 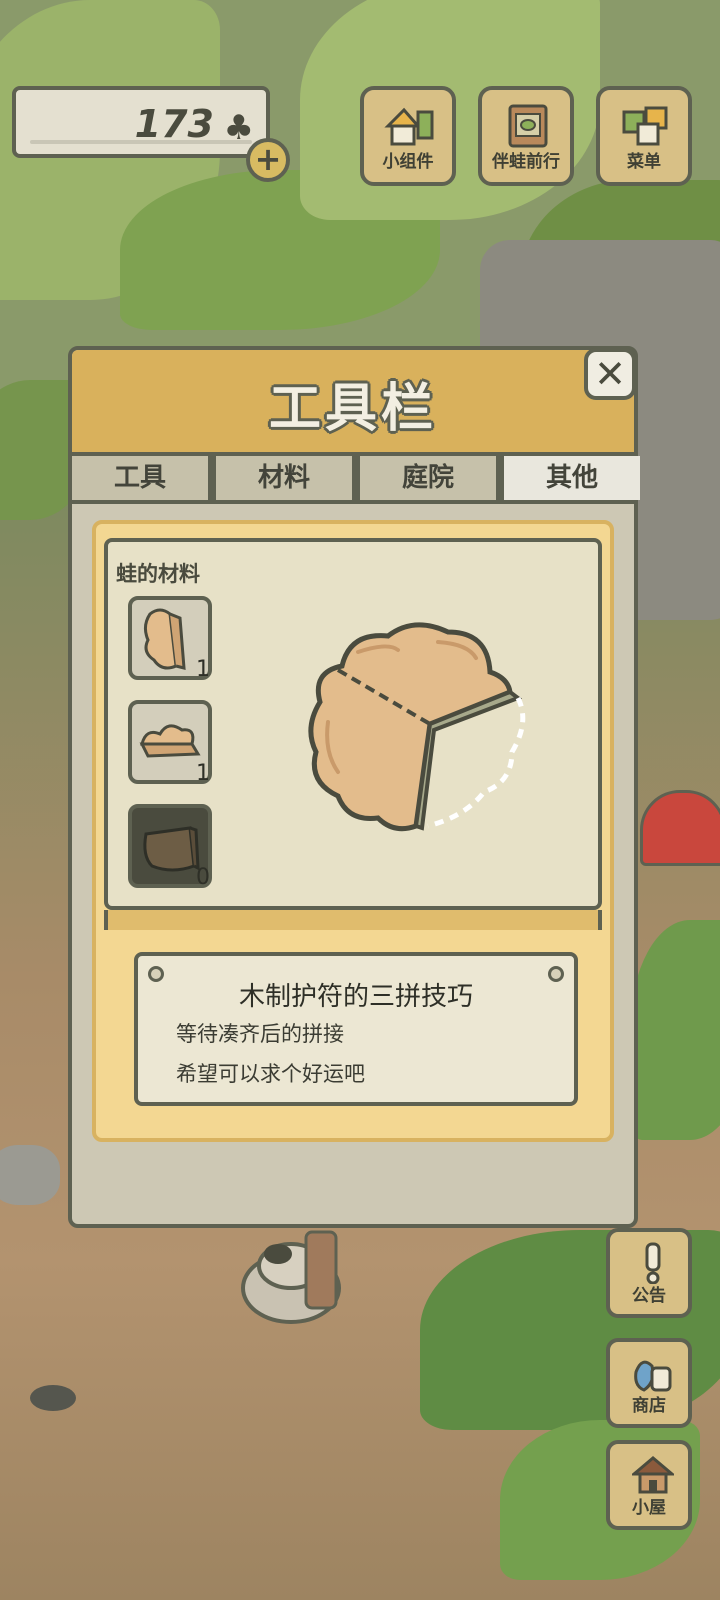 What do you see at coordinates (270, 1074) in the screenshot?
I see `description-line: 希望可以求个好运吧` at bounding box center [270, 1074].